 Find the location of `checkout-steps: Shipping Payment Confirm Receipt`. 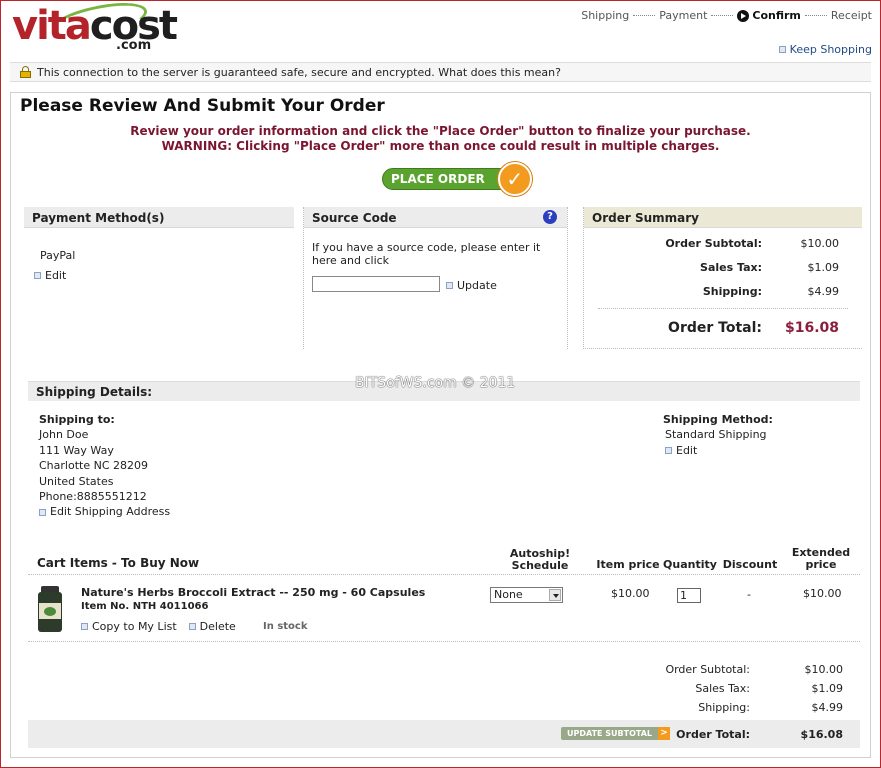

checkout-steps: Shipping Payment Confirm Receipt is located at coordinates (726, 15).